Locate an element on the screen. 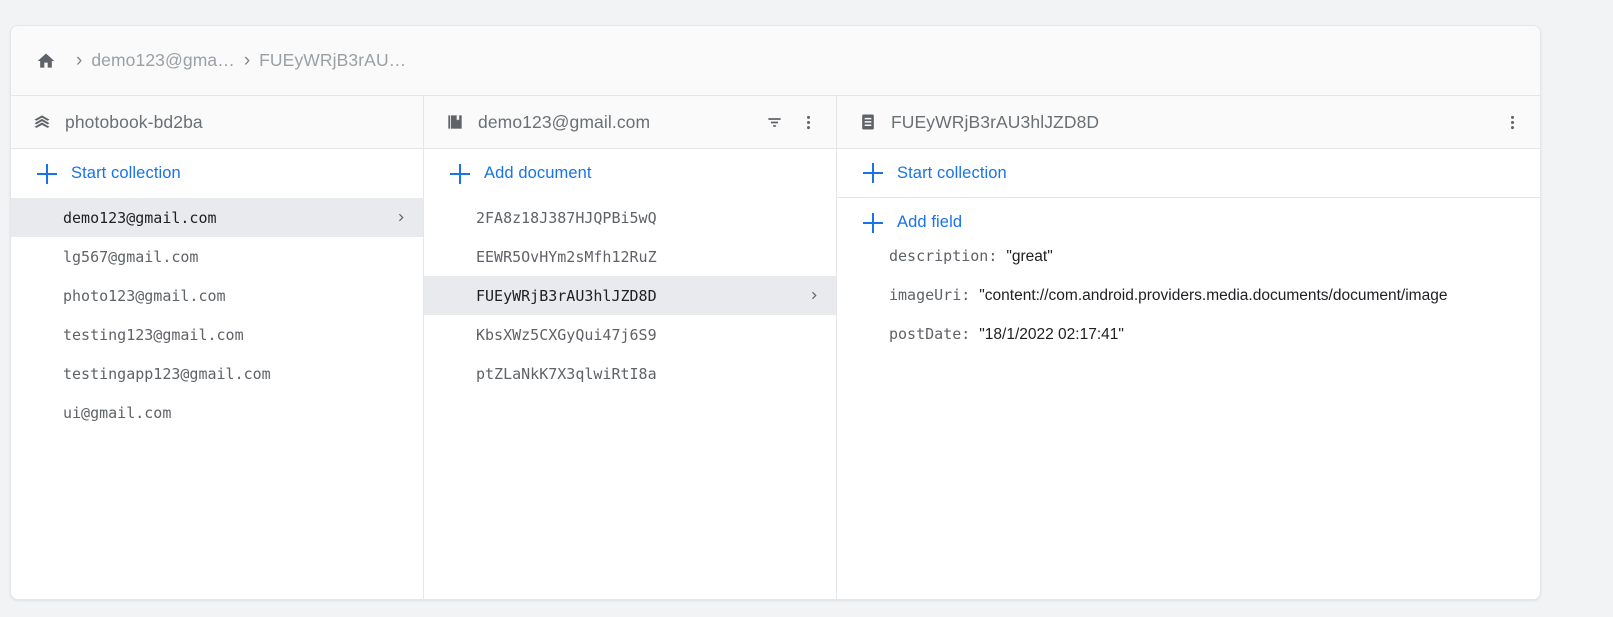  list-item: demo123@gmail.com is located at coordinates (217, 217).